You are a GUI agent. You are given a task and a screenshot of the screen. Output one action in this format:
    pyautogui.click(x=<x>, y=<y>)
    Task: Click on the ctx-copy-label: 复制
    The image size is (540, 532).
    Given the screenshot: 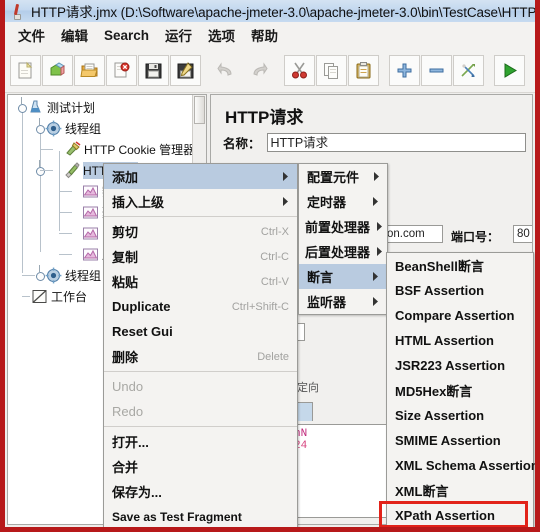 What is the action you would take?
    pyautogui.click(x=125, y=257)
    